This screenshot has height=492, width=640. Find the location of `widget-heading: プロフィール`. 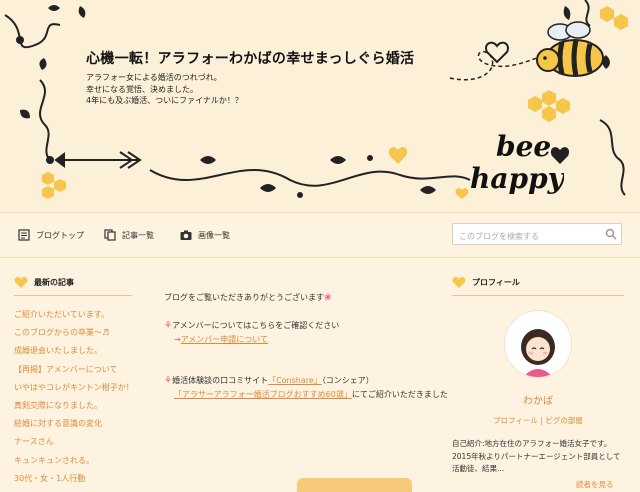

widget-heading: プロフィール is located at coordinates (538, 286).